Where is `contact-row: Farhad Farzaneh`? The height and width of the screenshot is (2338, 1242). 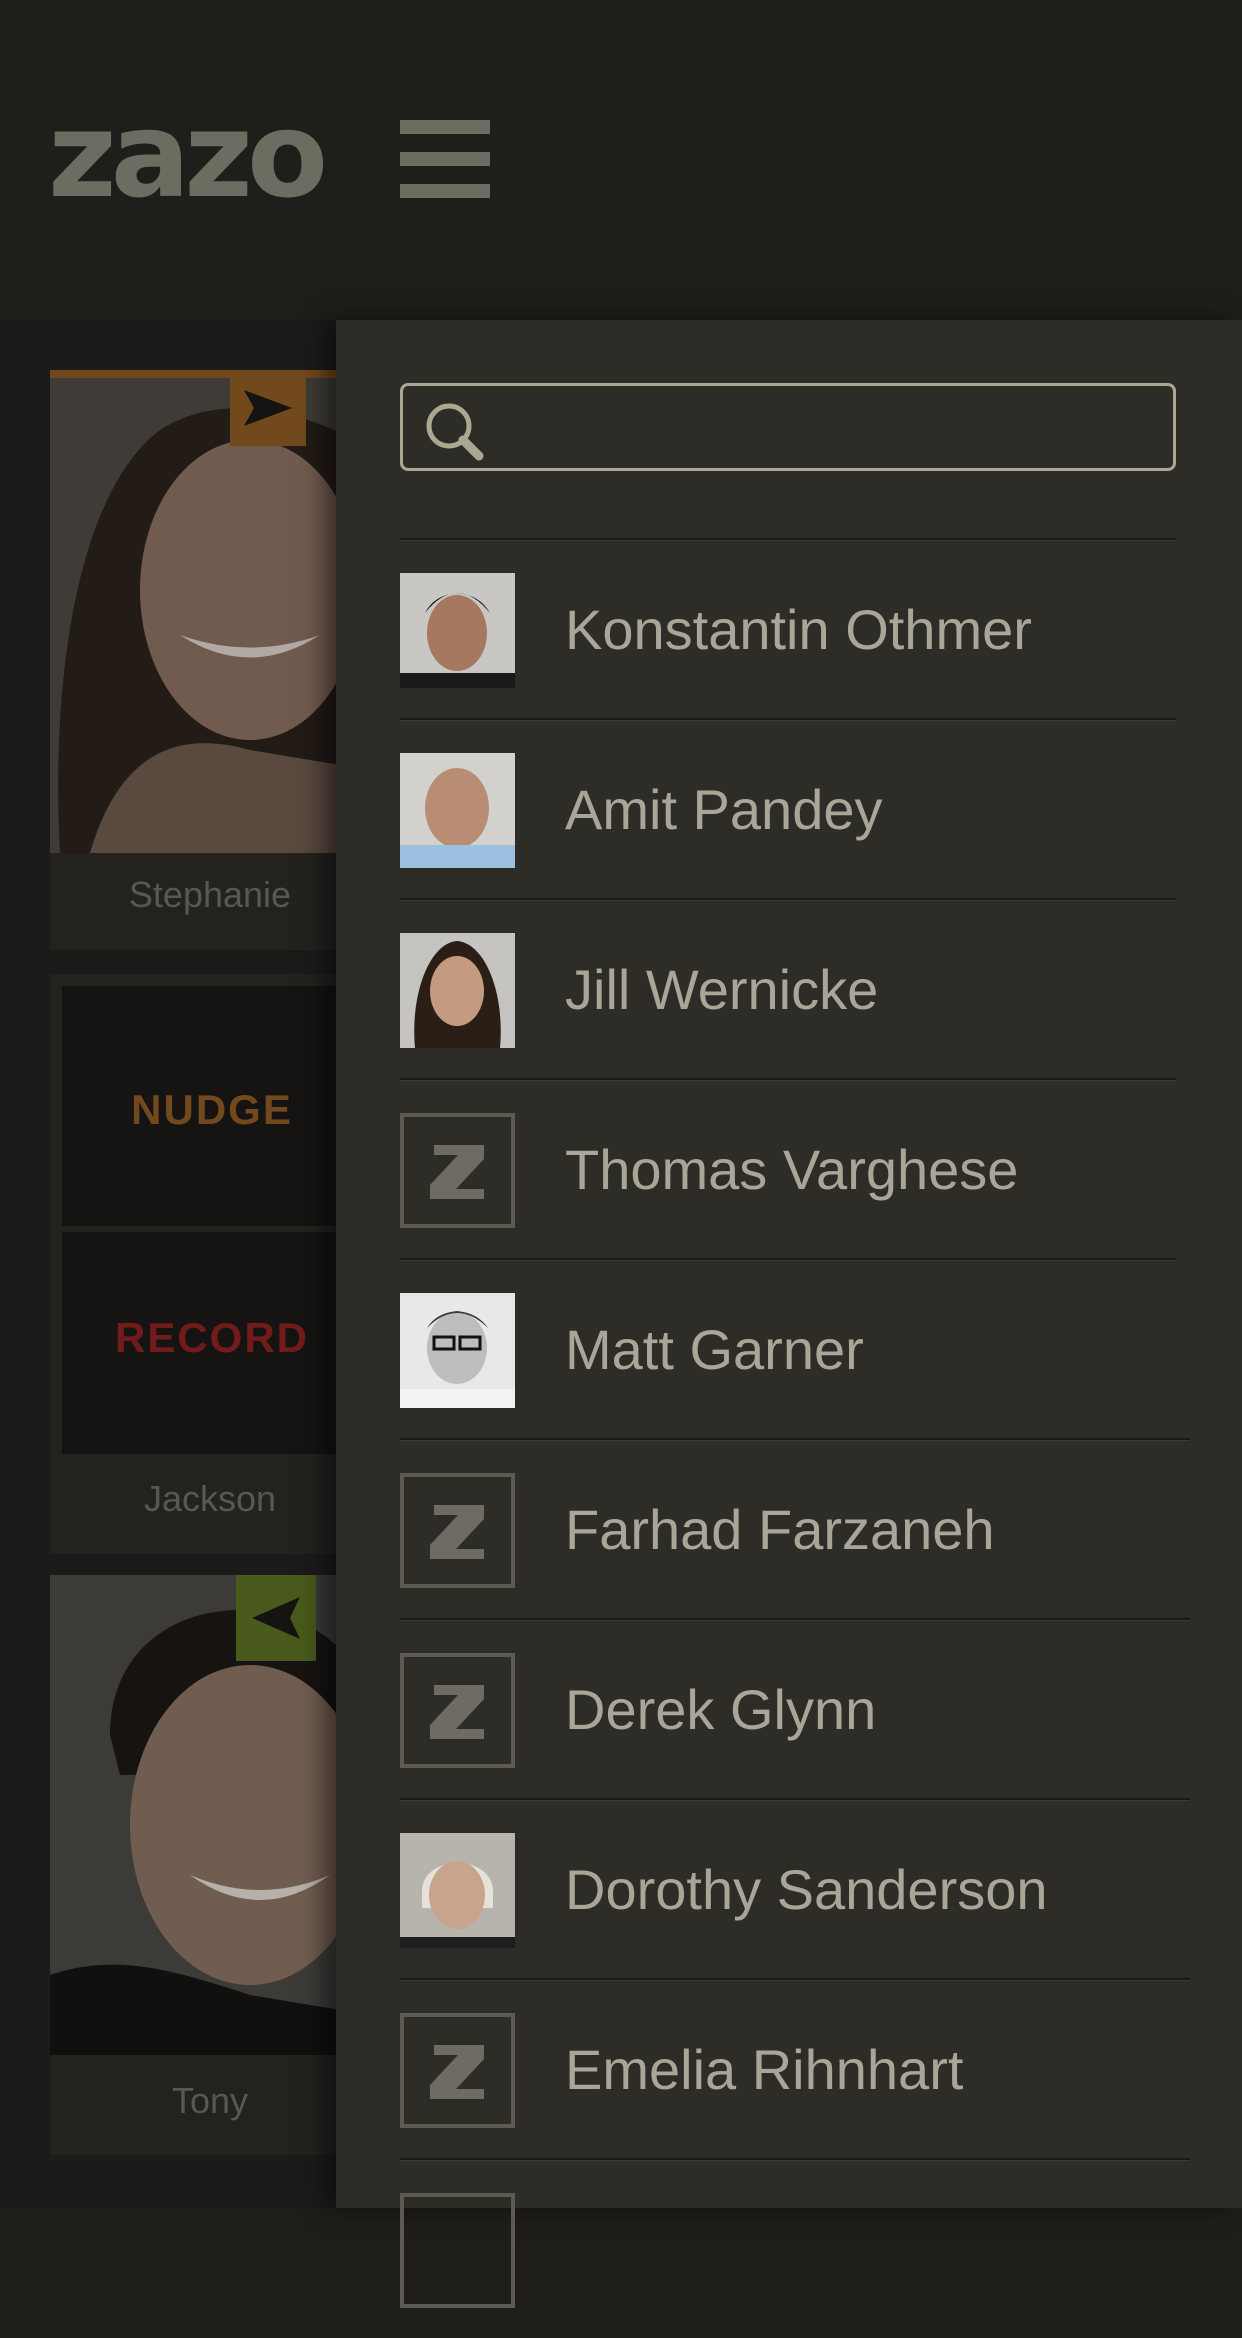 contact-row: Farhad Farzaneh is located at coordinates (795, 1529).